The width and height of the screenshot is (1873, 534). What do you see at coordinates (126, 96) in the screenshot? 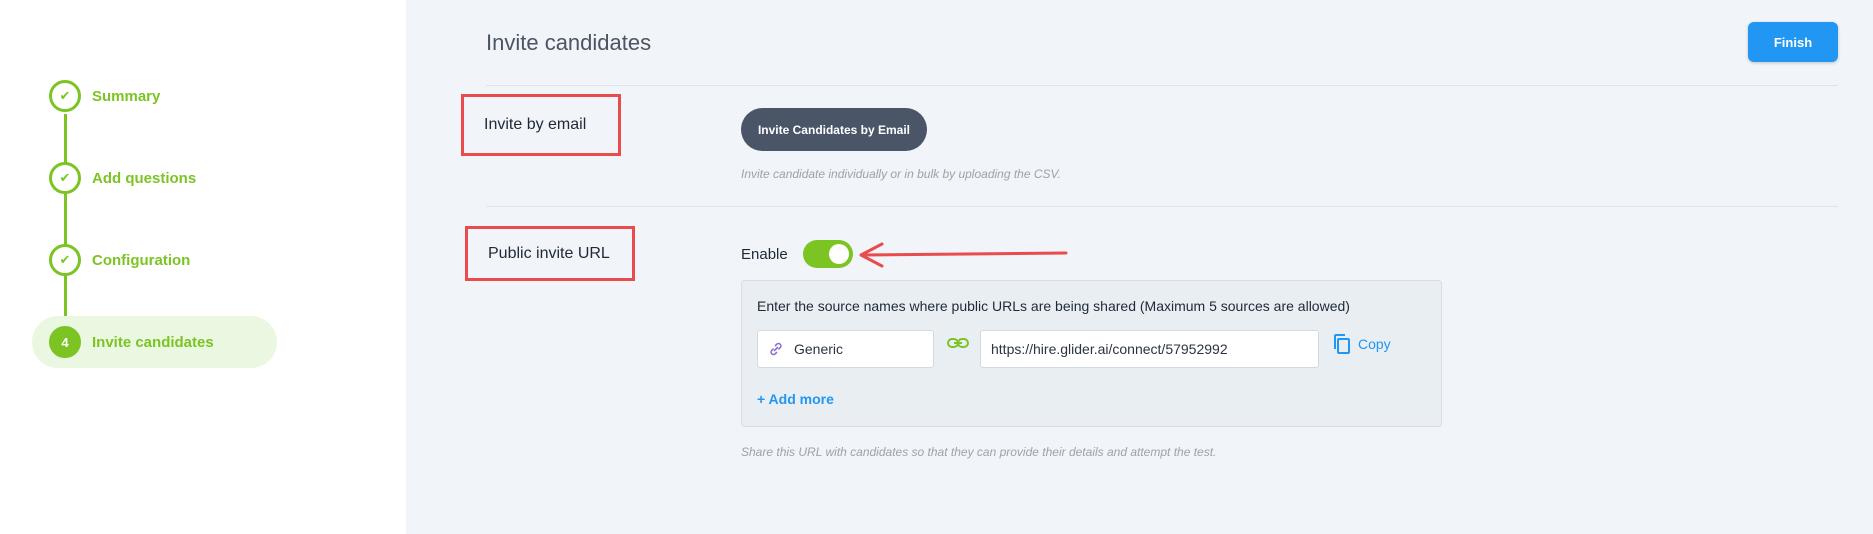
I see `step-label: Summary` at bounding box center [126, 96].